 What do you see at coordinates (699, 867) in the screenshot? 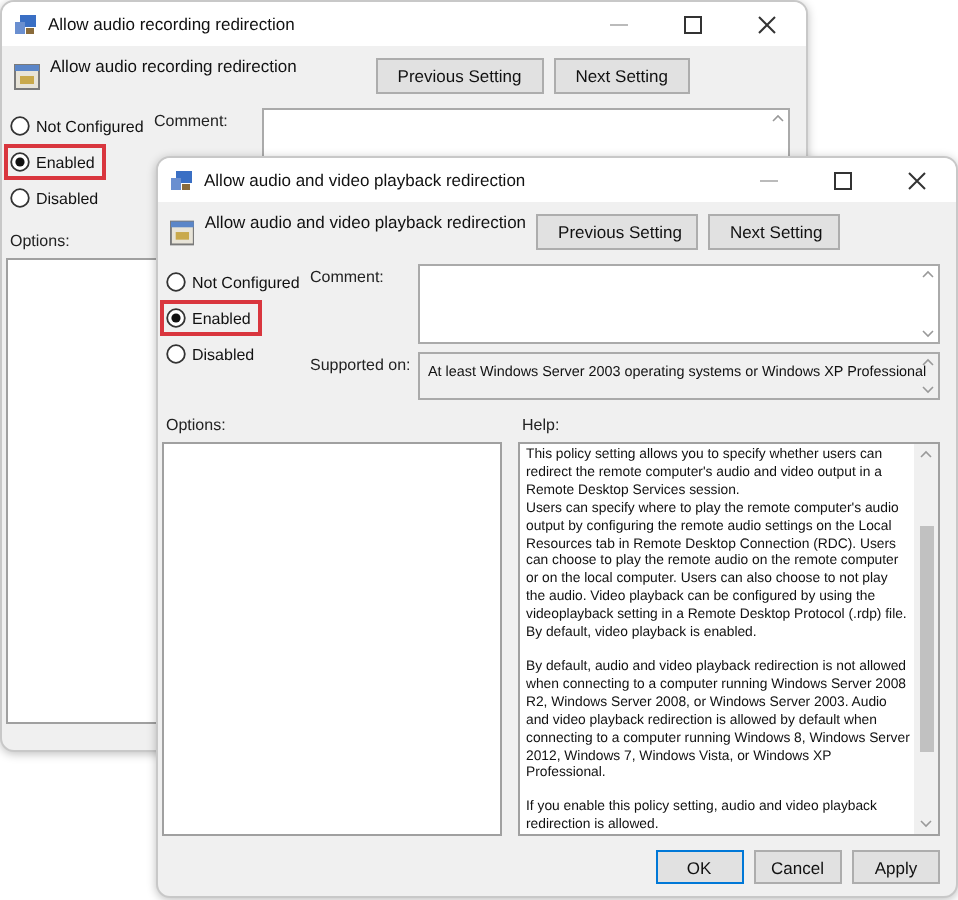
I see `dialog-button: OK` at bounding box center [699, 867].